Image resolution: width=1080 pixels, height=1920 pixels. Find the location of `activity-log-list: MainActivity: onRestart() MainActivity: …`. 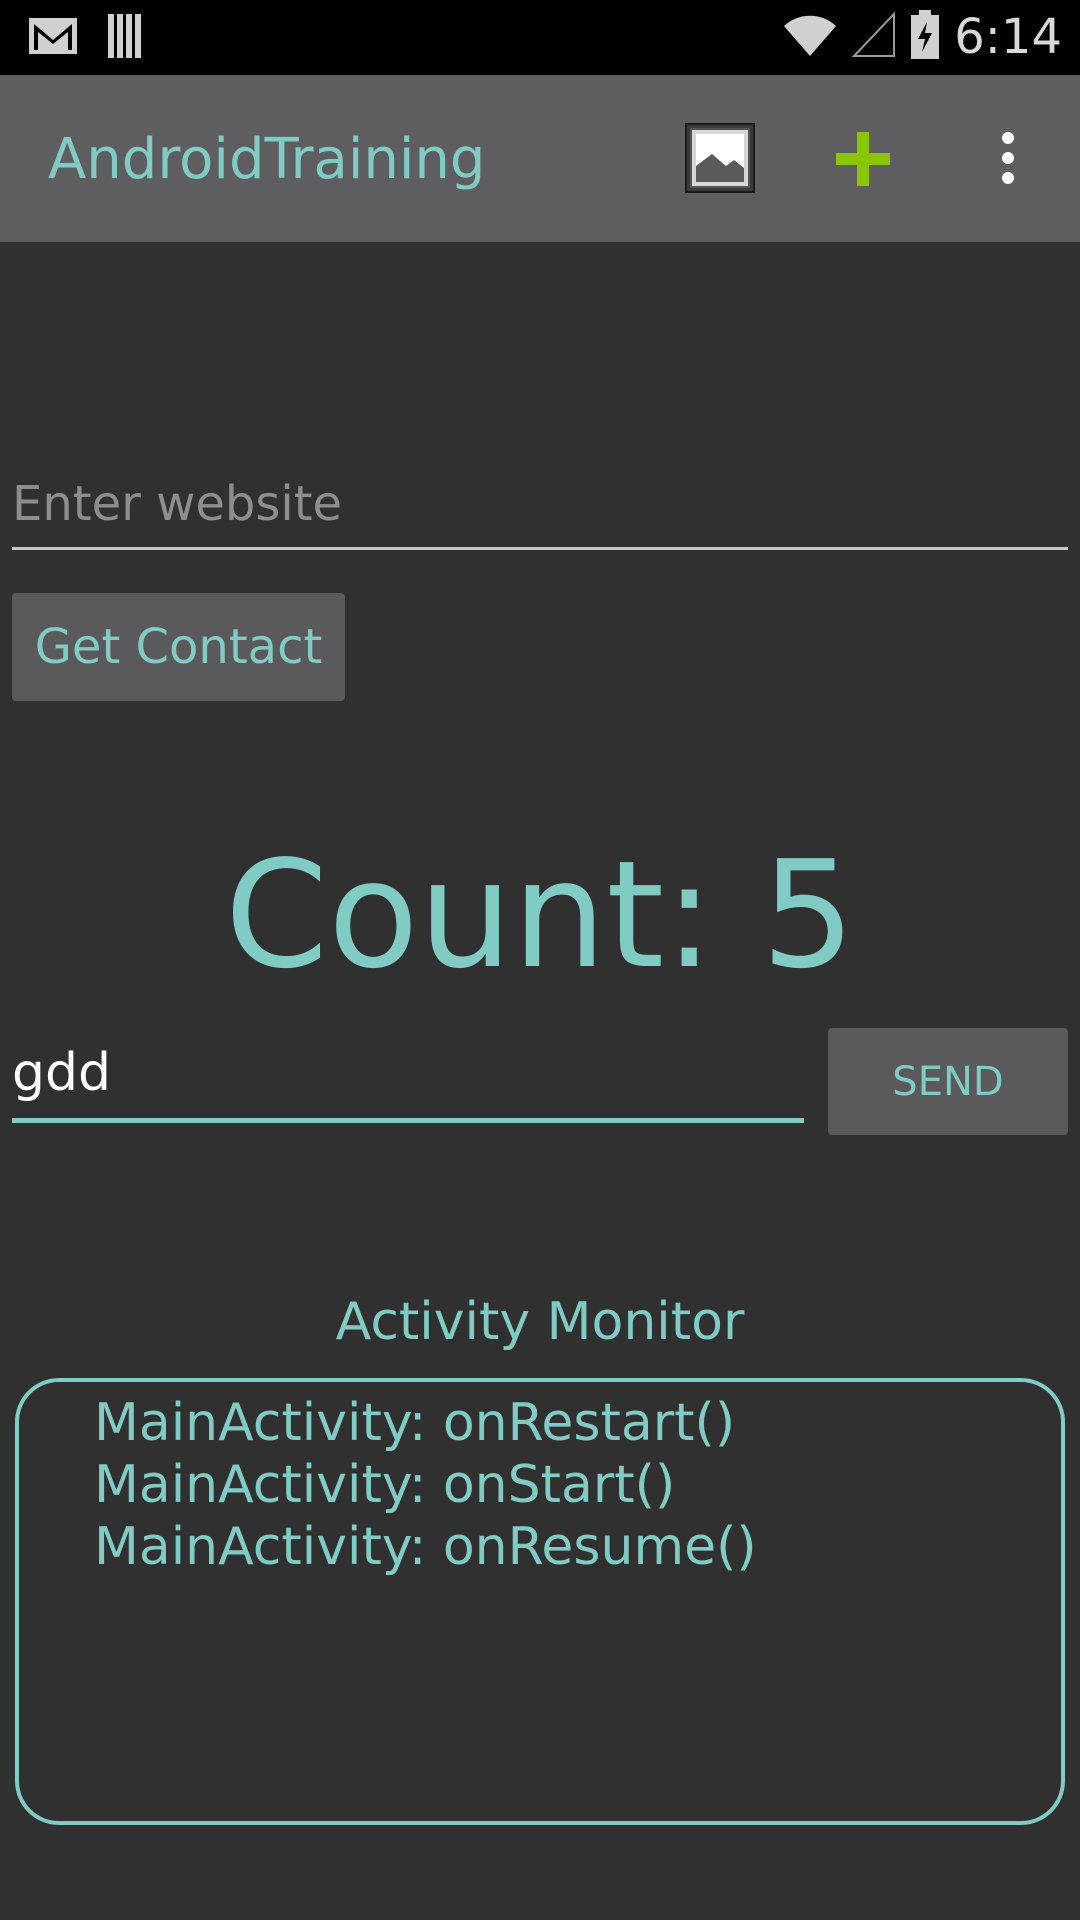

activity-log-list: MainActivity: onRestart() MainActivity: … is located at coordinates (425, 1485).